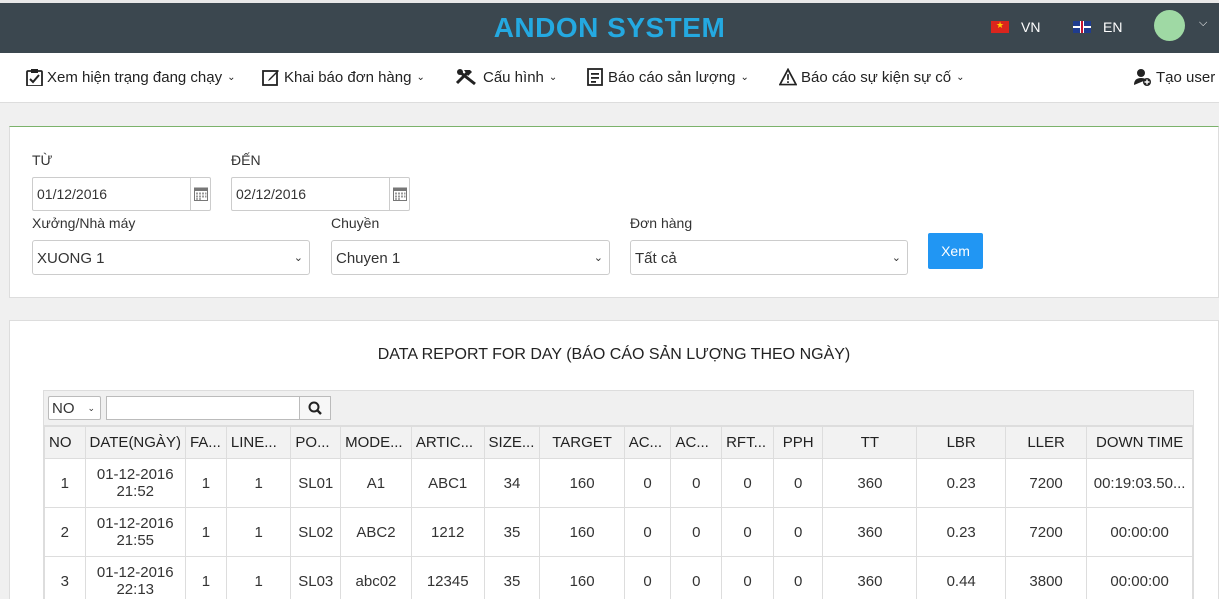 The height and width of the screenshot is (599, 1219). I want to click on nav-item-label: Khai báo đơn hàng, so click(348, 77).